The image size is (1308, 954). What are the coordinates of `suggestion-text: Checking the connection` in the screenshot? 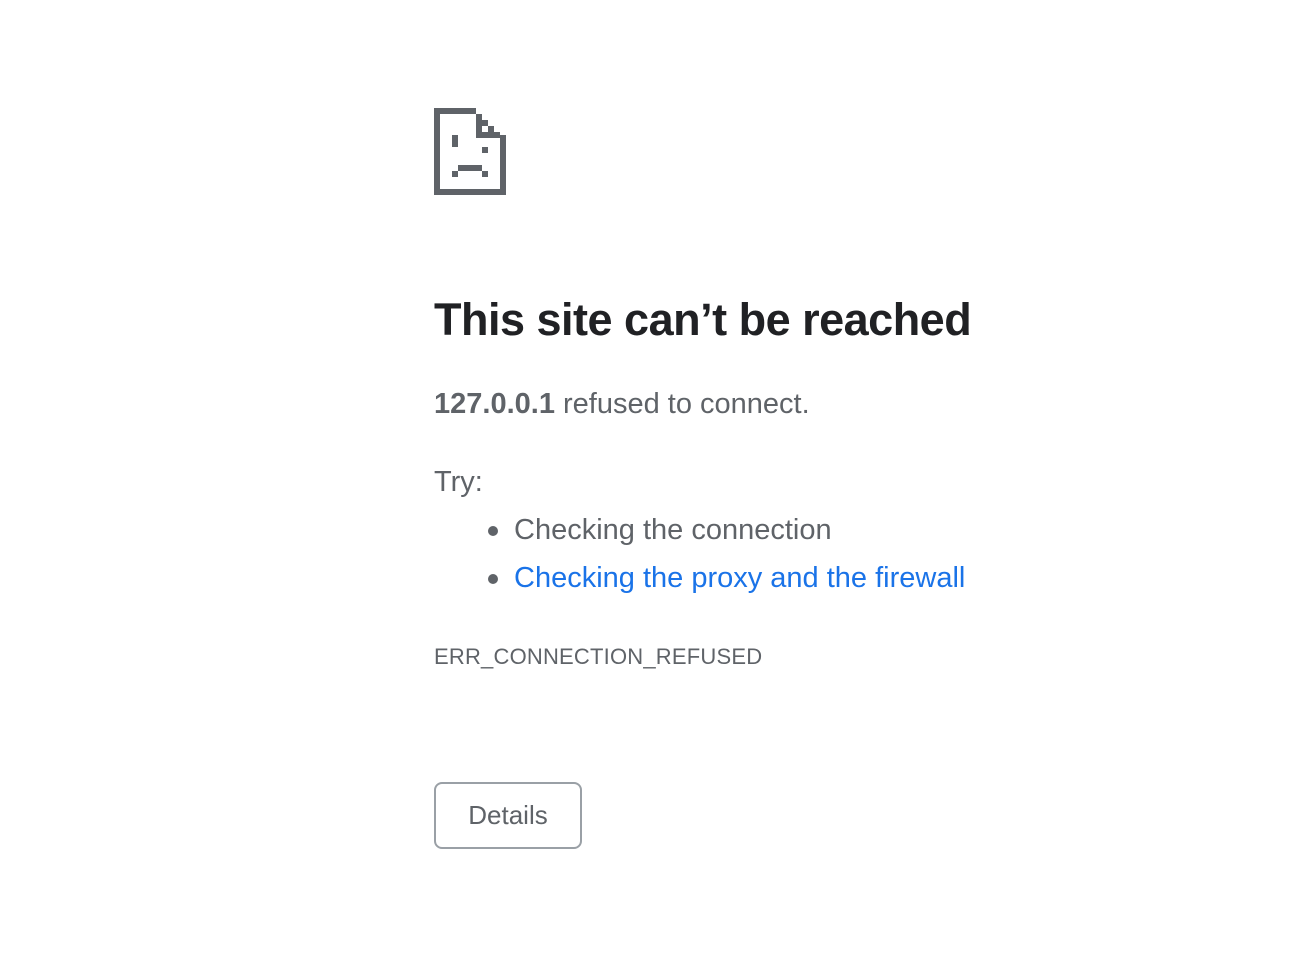 It's located at (673, 530).